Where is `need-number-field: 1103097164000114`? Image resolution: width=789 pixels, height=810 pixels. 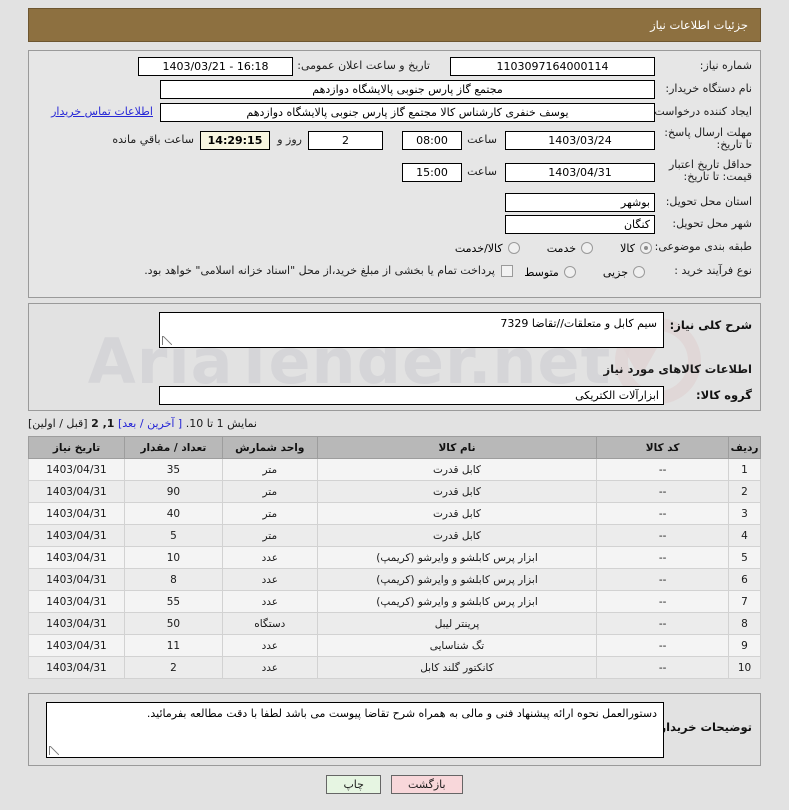 need-number-field: 1103097164000114 is located at coordinates (552, 66).